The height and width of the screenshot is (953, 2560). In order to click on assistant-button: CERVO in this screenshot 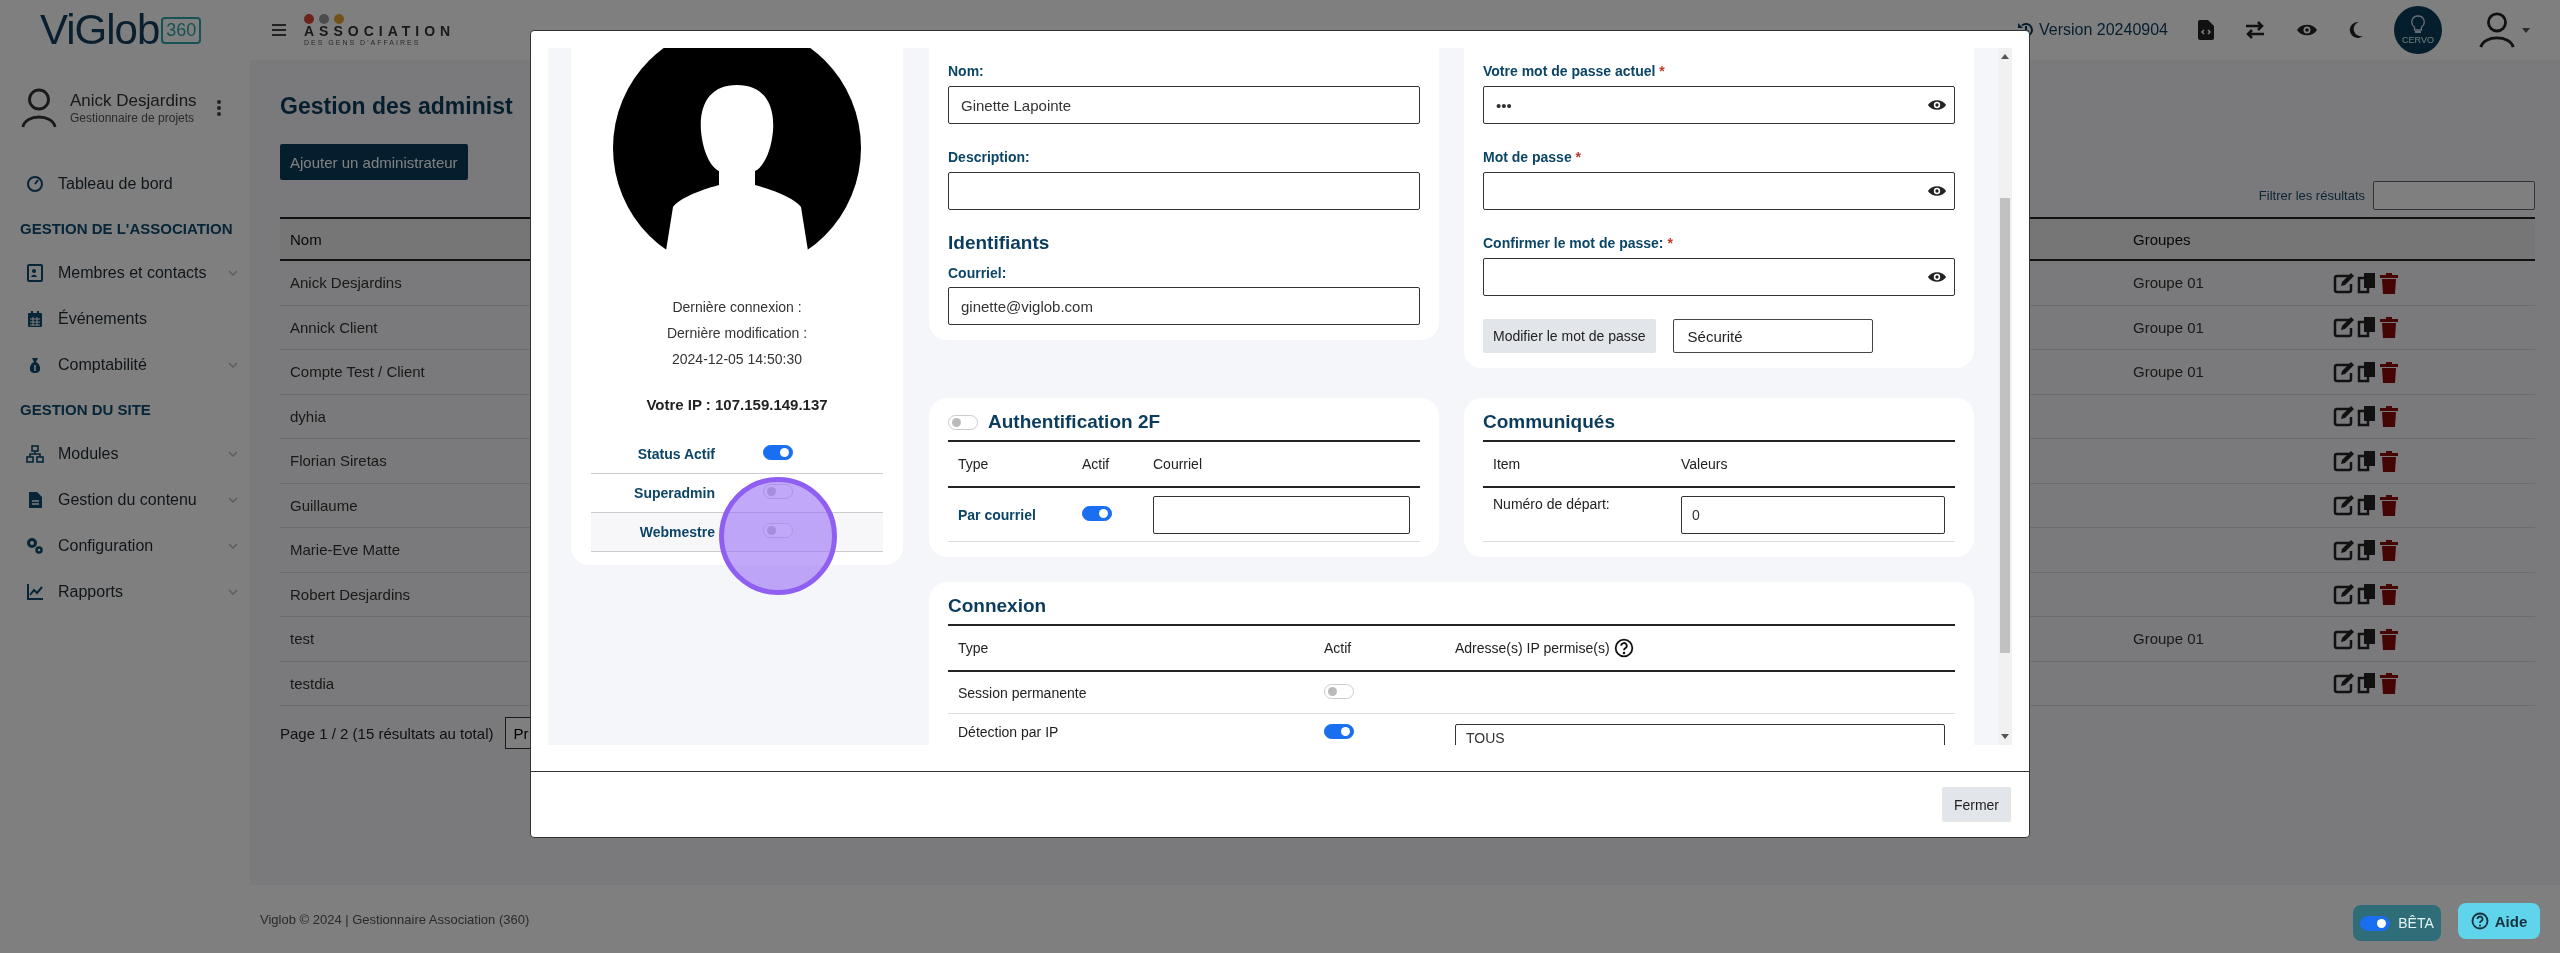, I will do `click(2418, 30)`.